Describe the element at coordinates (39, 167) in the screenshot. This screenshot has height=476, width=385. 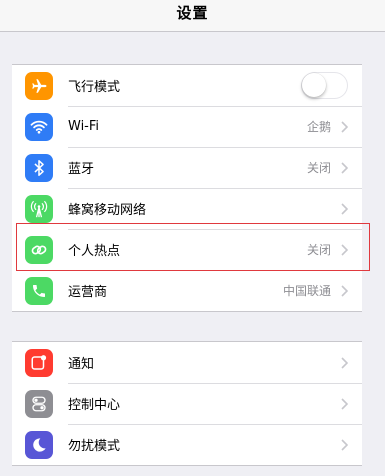
I see `bluetooth-icon` at that location.